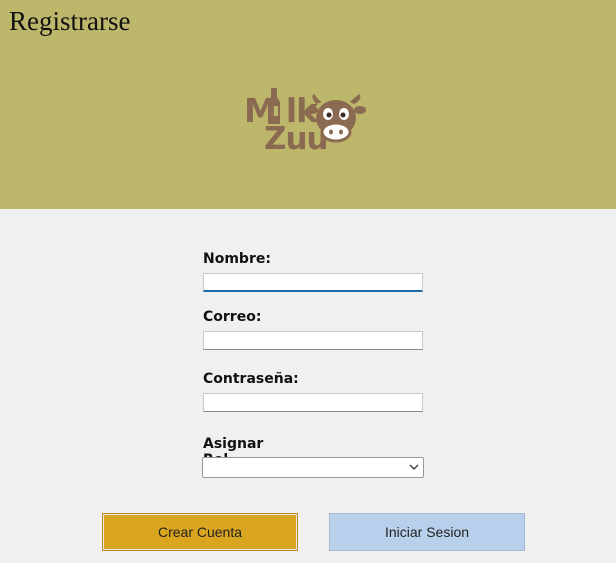  I want to click on correo-label: Correo:, so click(232, 317).